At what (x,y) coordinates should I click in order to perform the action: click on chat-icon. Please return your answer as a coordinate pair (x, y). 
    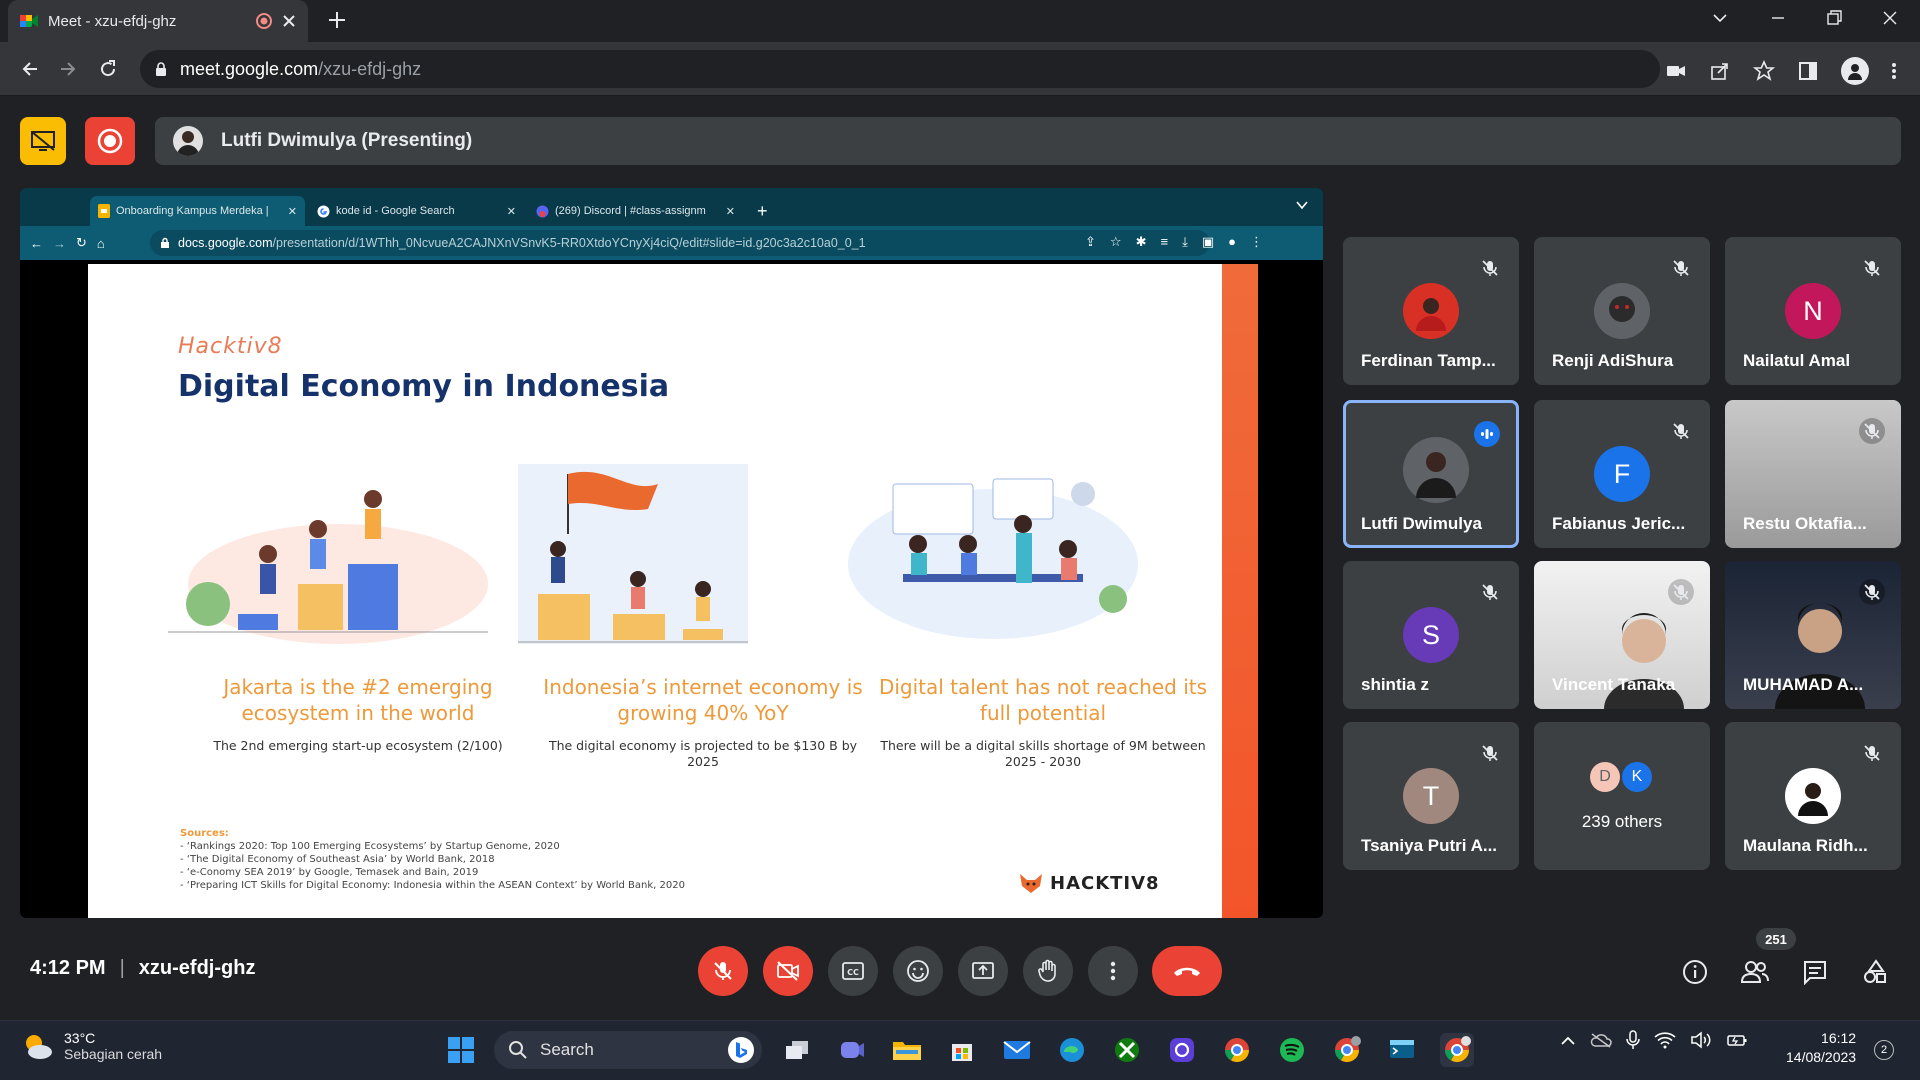
    Looking at the image, I should click on (1815, 972).